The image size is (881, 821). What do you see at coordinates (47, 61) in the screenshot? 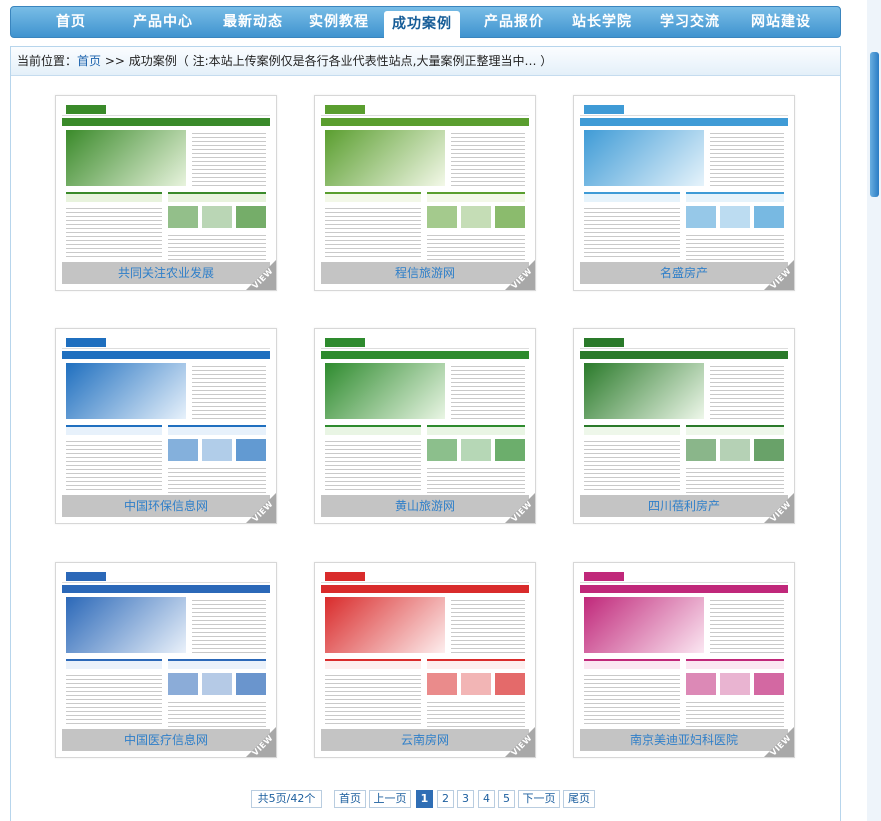
I see `breadcrumb-prefix: 当前位置：` at bounding box center [47, 61].